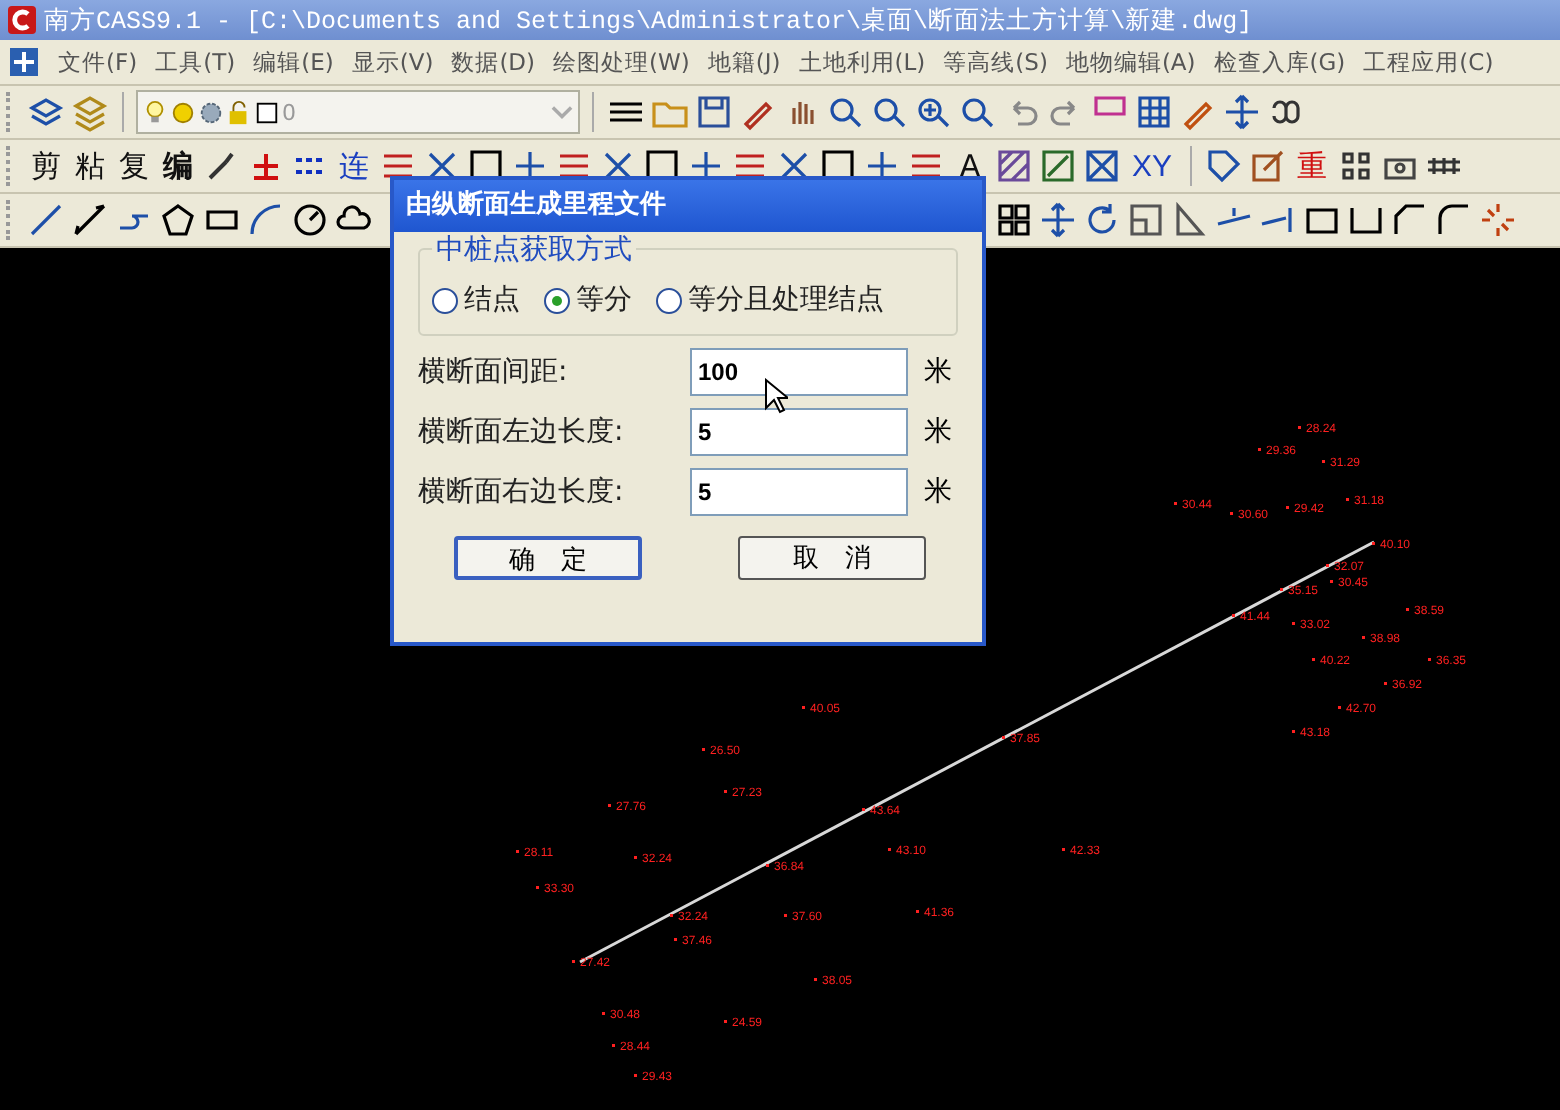 This screenshot has width=1560, height=1110. Describe the element at coordinates (621, 62) in the screenshot. I see `menu-item: 绘图处理(W)` at that location.